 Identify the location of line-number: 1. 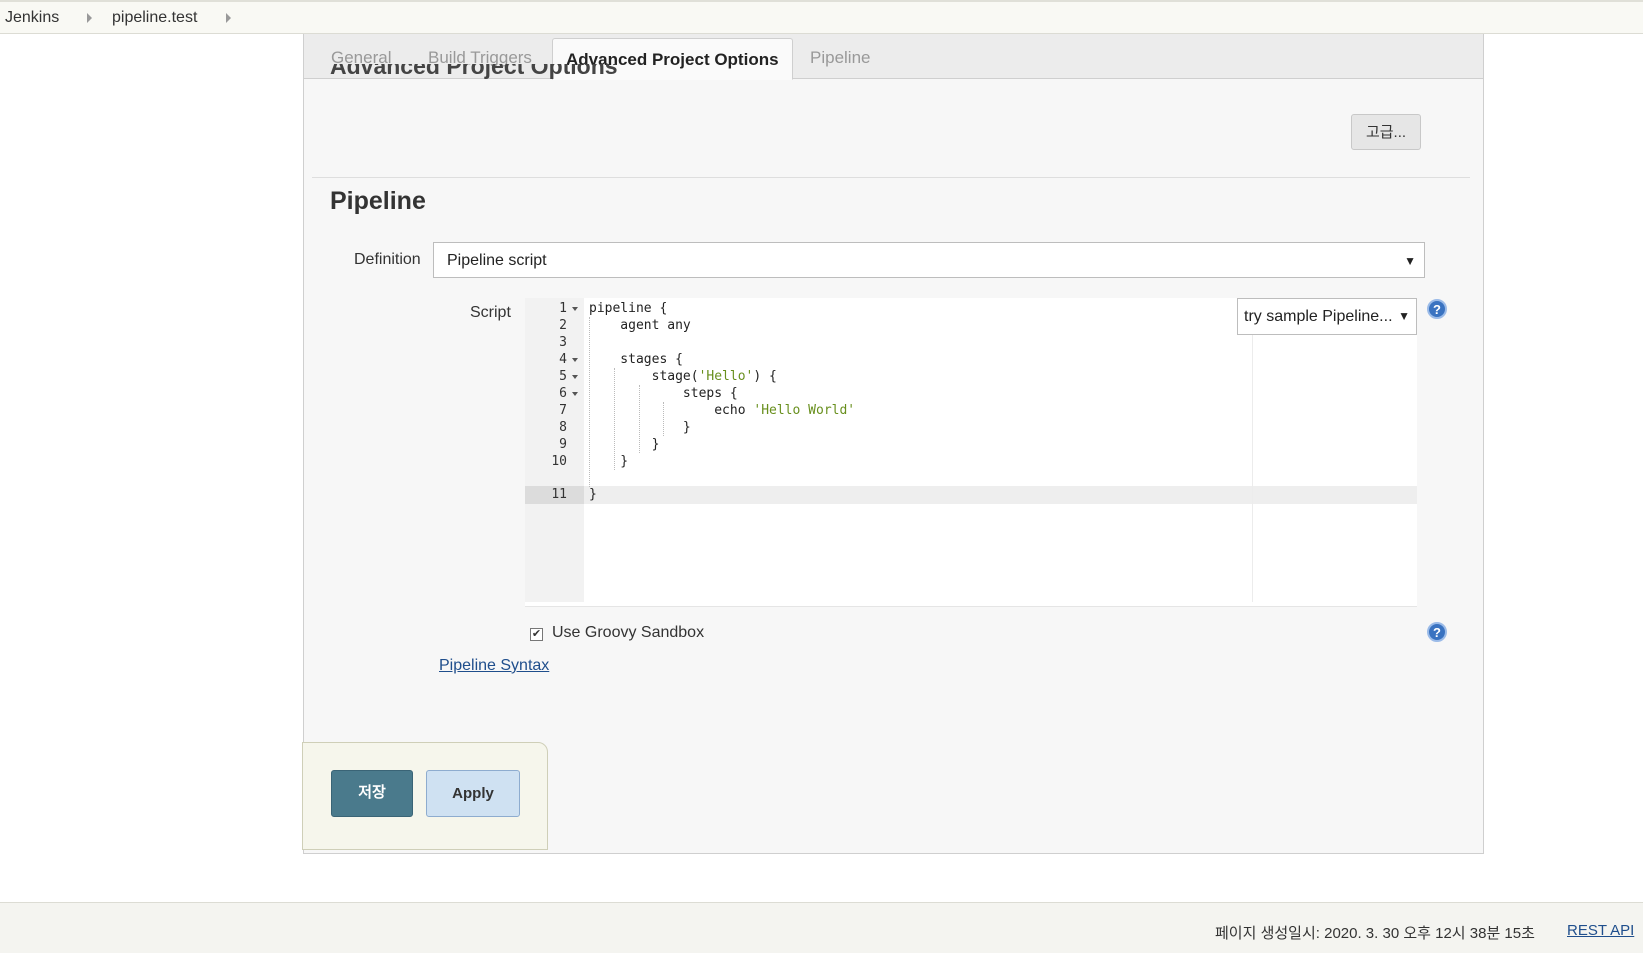
(563, 308).